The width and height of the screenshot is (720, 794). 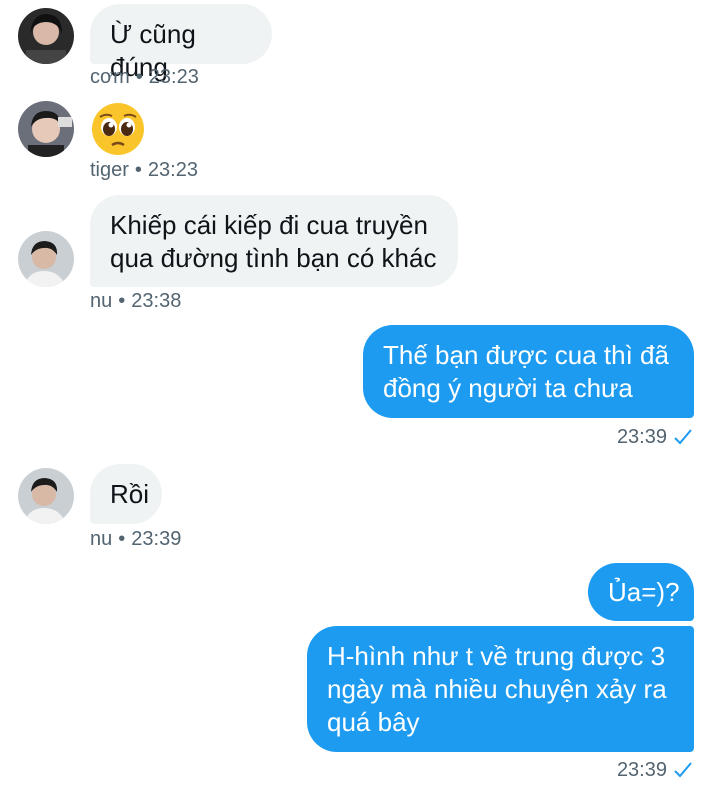 I want to click on message-text: Ủa=)?, so click(x=644, y=592).